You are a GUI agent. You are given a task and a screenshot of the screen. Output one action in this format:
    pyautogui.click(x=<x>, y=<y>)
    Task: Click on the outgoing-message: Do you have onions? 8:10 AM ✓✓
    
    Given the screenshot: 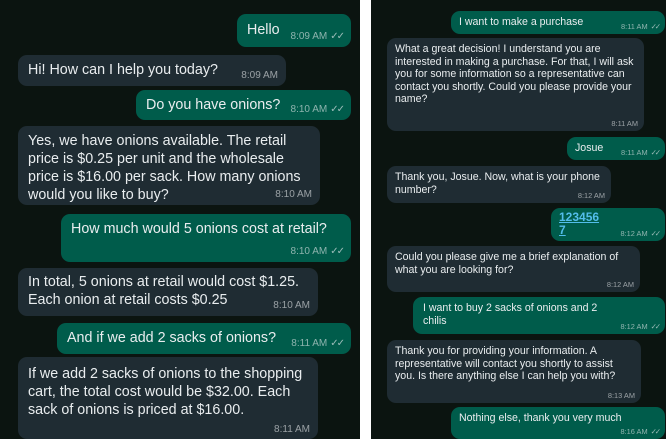 What is the action you would take?
    pyautogui.click(x=243, y=105)
    